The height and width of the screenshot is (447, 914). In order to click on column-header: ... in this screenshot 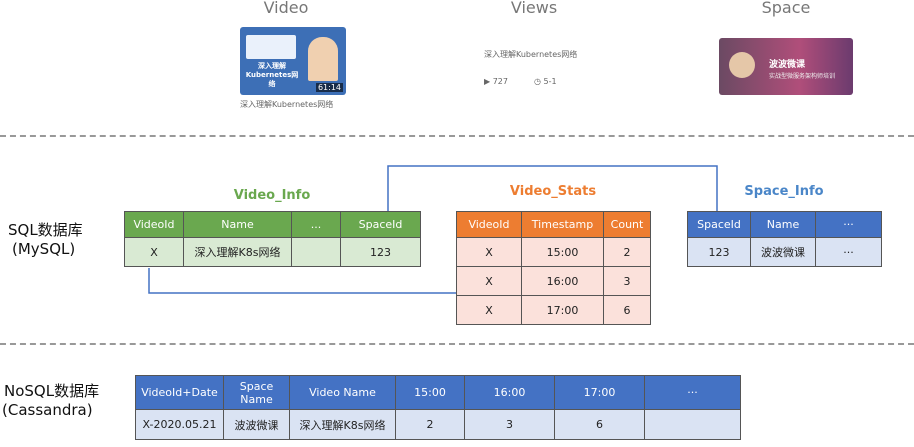, I will do `click(316, 224)`.